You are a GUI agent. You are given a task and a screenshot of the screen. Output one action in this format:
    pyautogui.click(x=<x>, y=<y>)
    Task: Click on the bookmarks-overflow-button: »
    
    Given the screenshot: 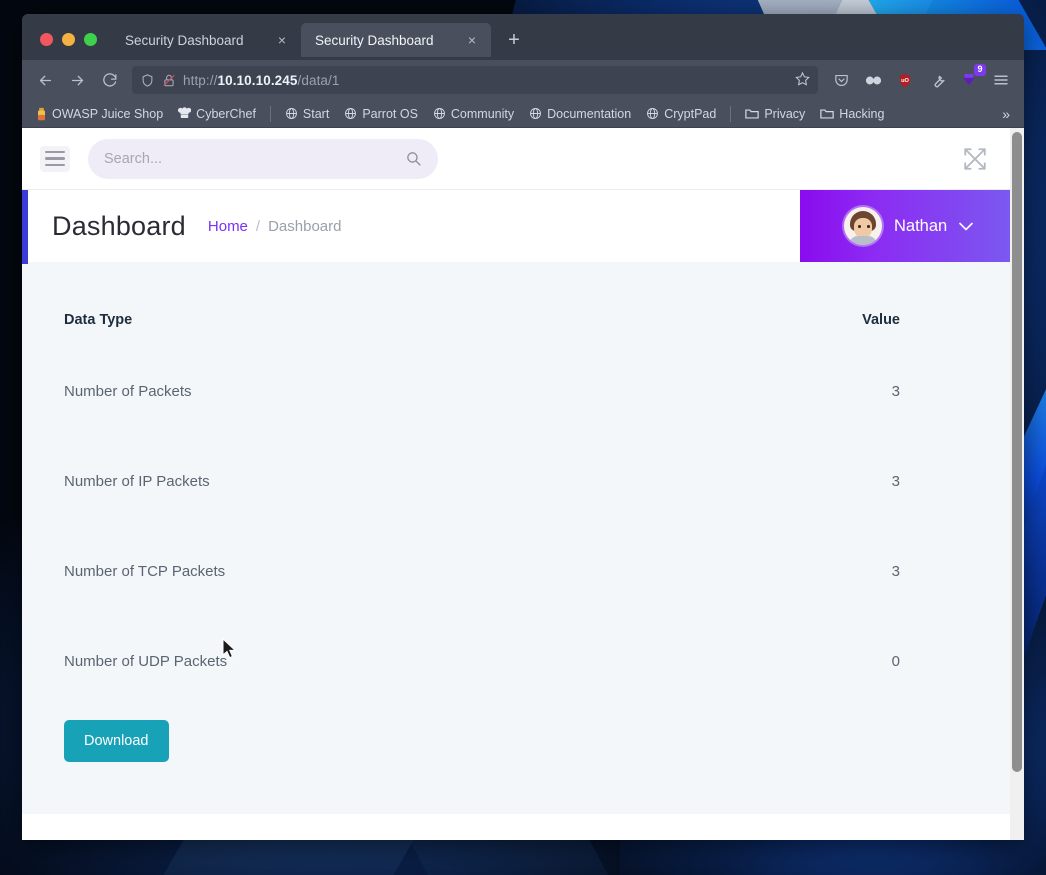 What is the action you would take?
    pyautogui.click(x=1006, y=114)
    